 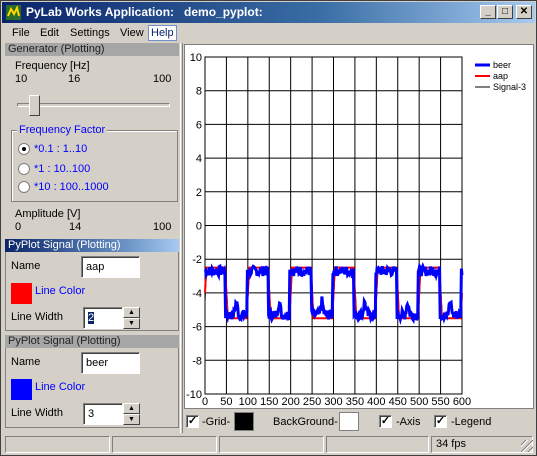 What do you see at coordinates (197, 294) in the screenshot?
I see `y-tick-label: -4` at bounding box center [197, 294].